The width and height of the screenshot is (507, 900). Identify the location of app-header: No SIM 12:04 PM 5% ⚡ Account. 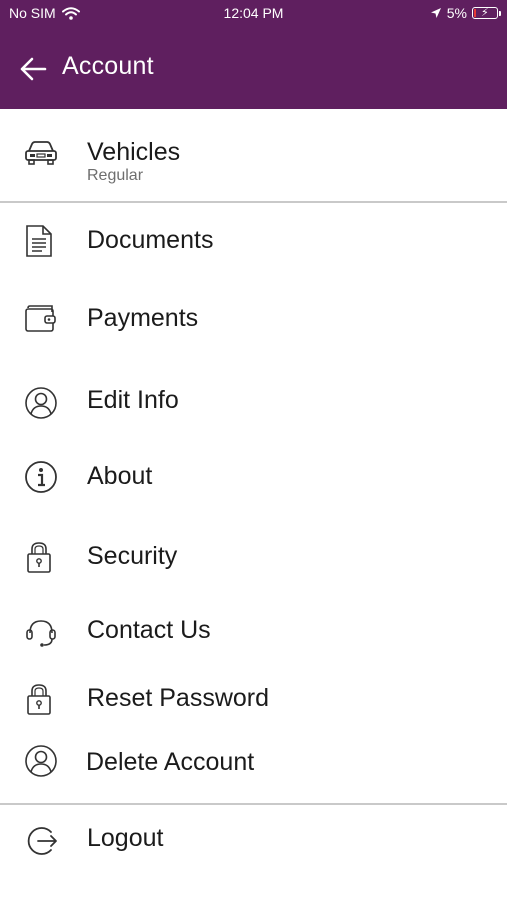
(253, 54).